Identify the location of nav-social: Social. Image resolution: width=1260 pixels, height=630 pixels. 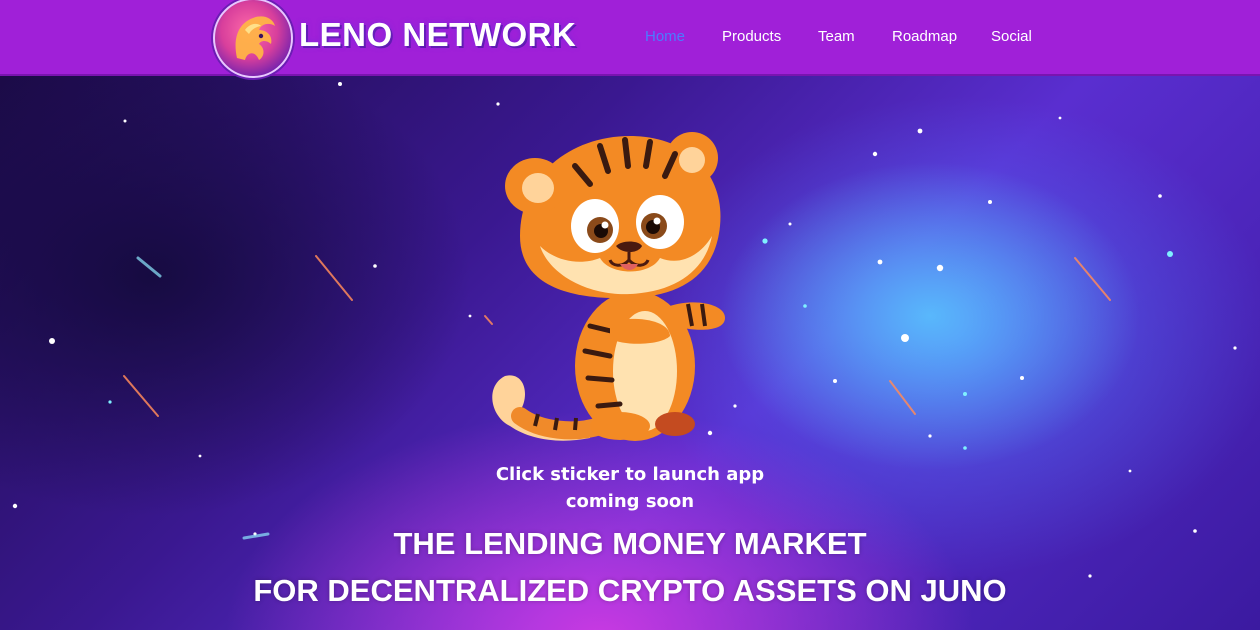
(1011, 36).